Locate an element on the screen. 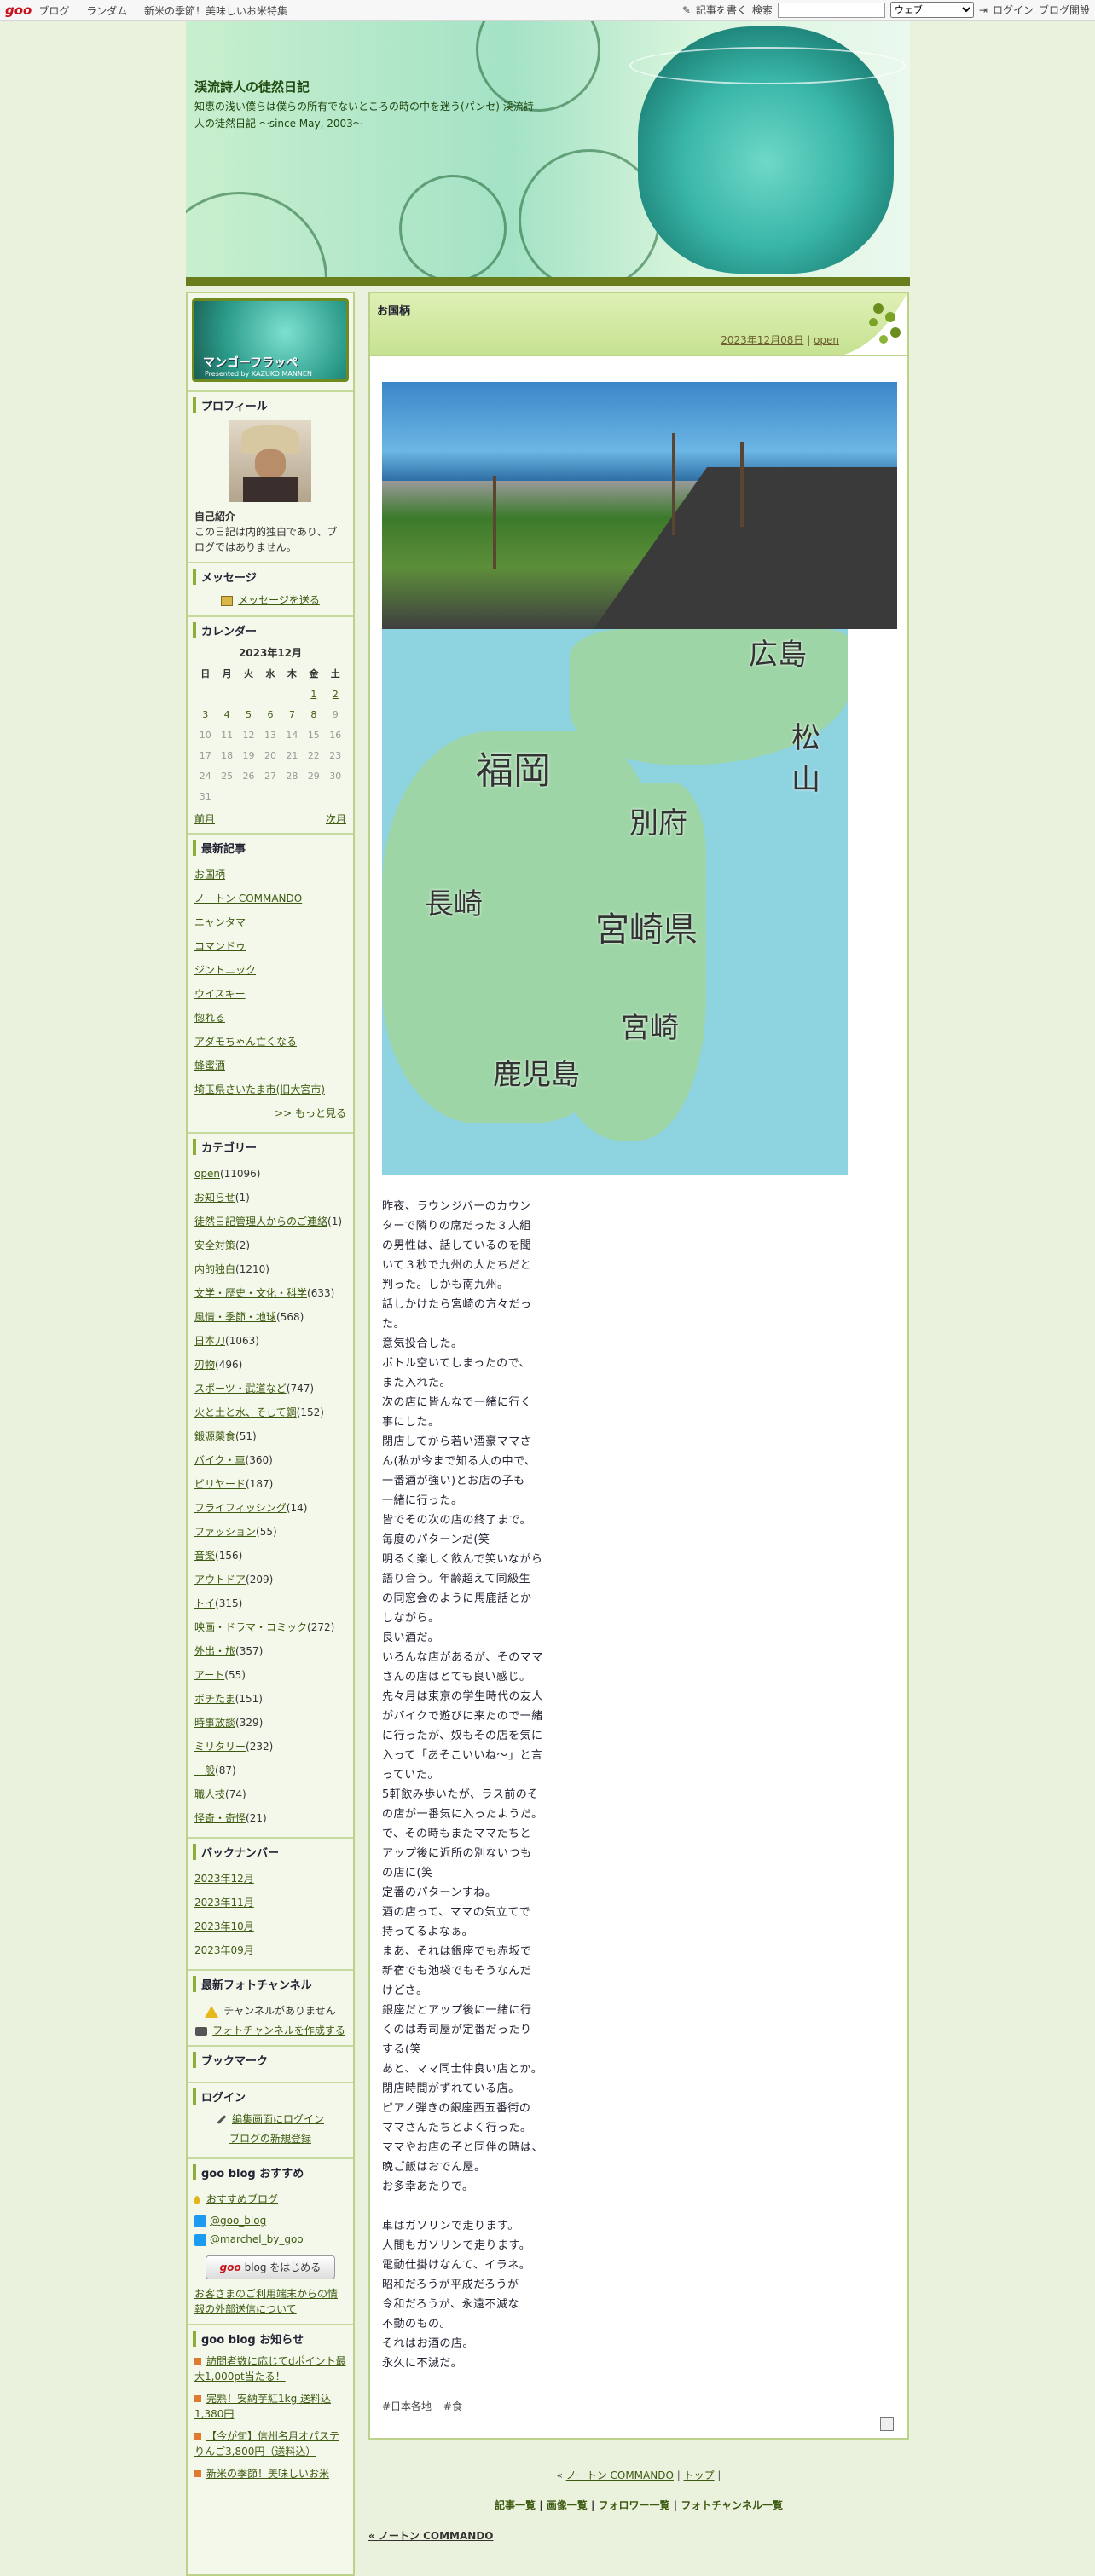 This screenshot has width=1095, height=2576. category-link: アート is located at coordinates (209, 1675).